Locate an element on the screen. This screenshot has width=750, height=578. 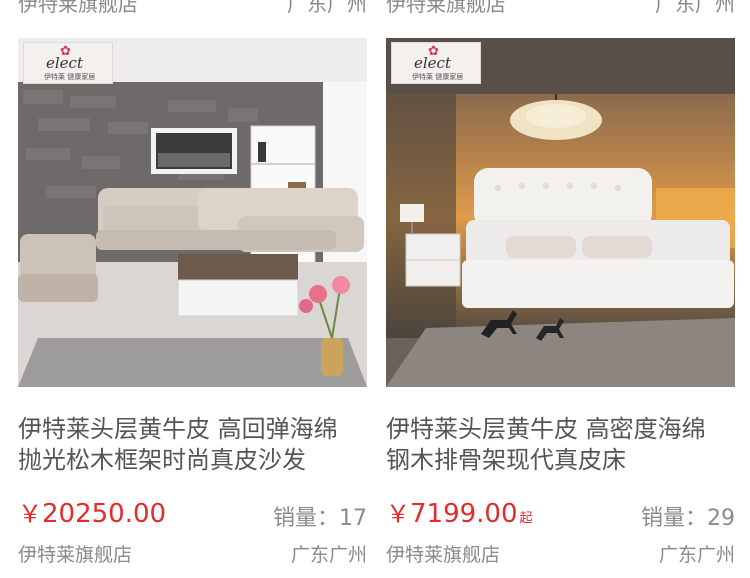
sales-count: 销量：17 is located at coordinates (320, 516).